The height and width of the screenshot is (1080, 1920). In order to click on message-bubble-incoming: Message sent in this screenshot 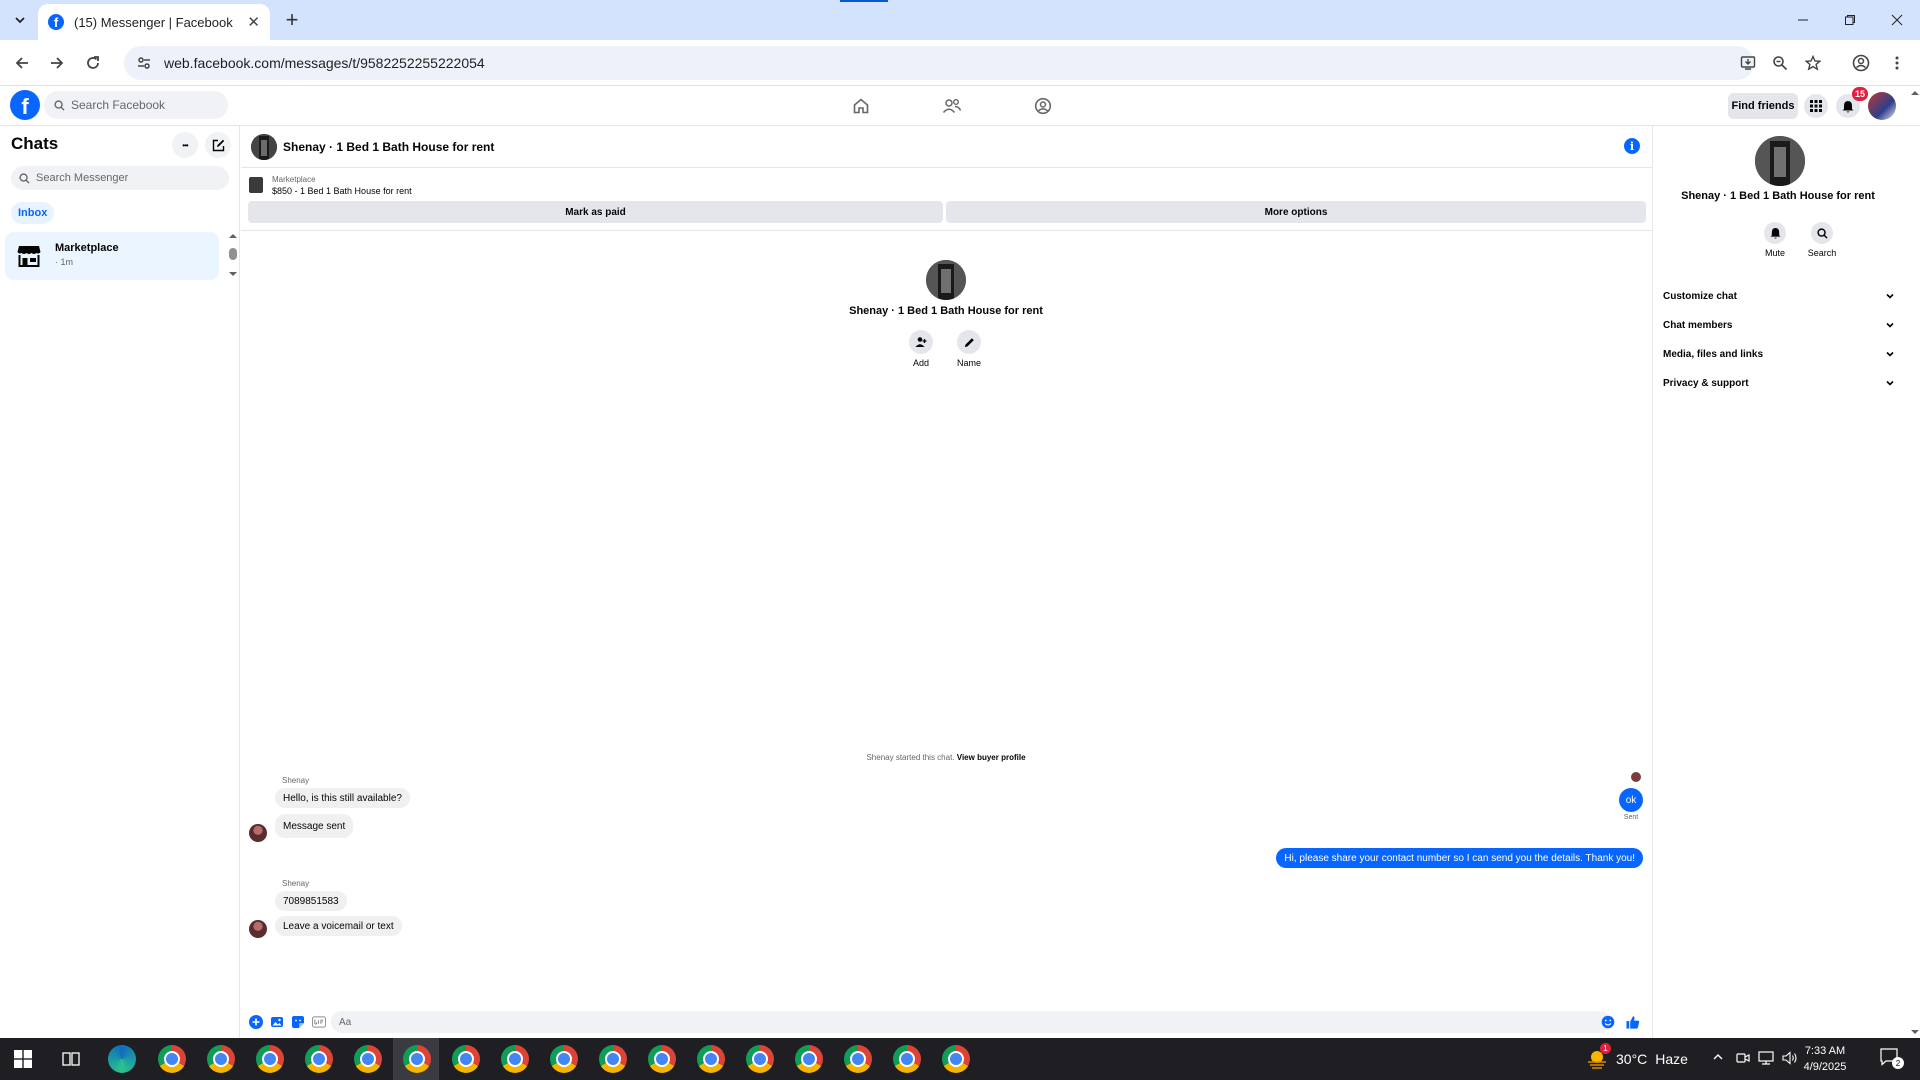, I will do `click(314, 826)`.